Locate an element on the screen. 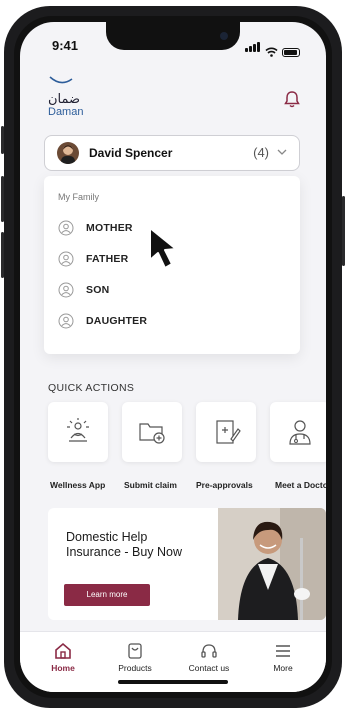  family-member-mother: MOTHER is located at coordinates (95, 228).